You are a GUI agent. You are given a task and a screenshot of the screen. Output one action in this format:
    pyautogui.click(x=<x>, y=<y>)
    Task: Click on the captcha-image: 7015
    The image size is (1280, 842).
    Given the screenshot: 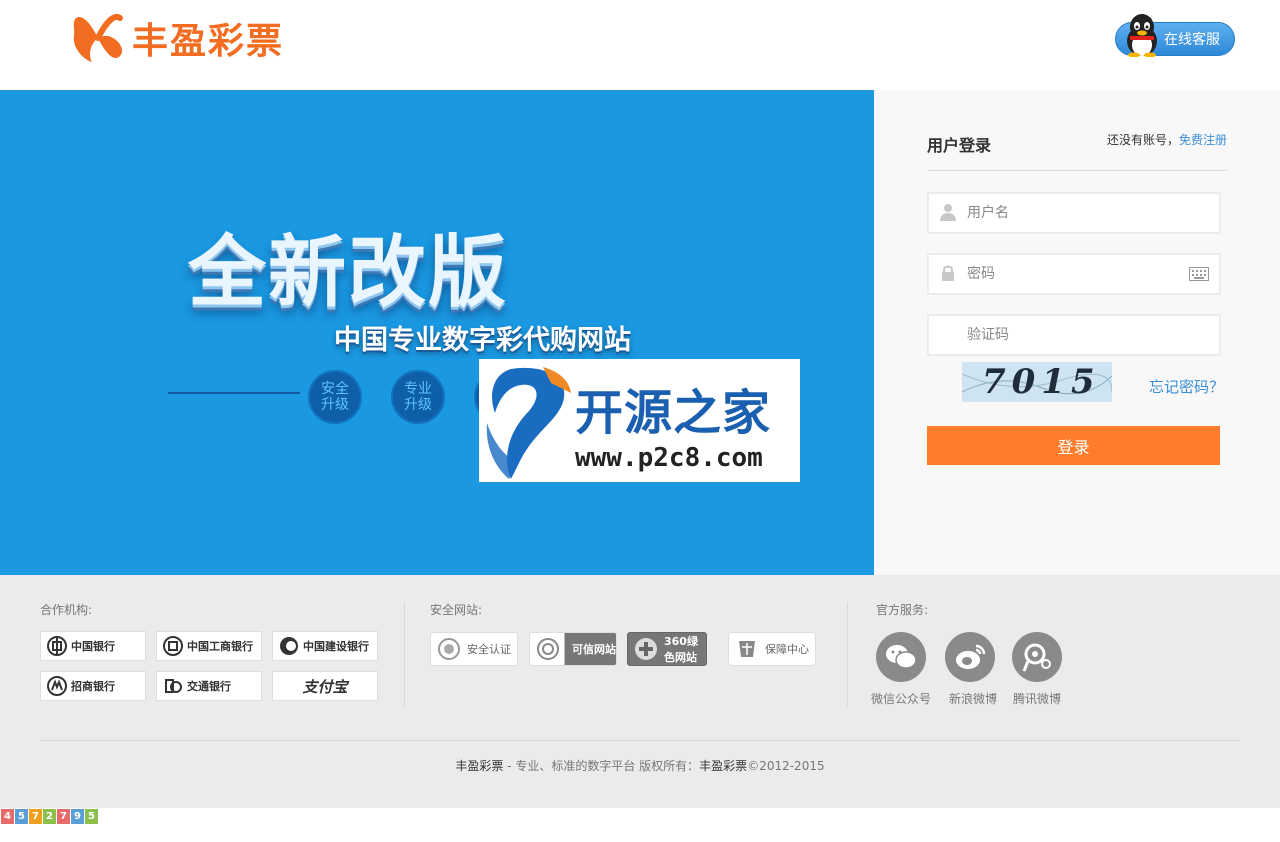 What is the action you would take?
    pyautogui.click(x=1037, y=382)
    